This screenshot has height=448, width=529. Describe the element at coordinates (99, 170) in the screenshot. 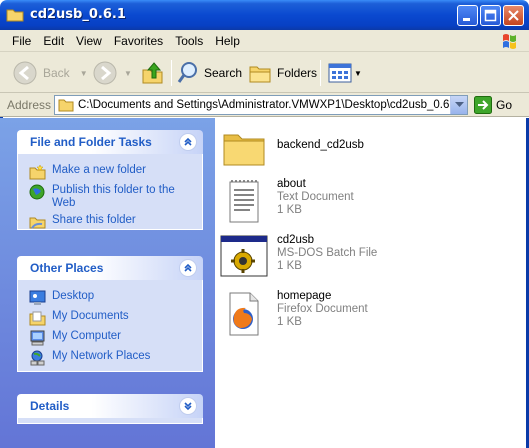

I see `task-label: Make a new folder` at that location.